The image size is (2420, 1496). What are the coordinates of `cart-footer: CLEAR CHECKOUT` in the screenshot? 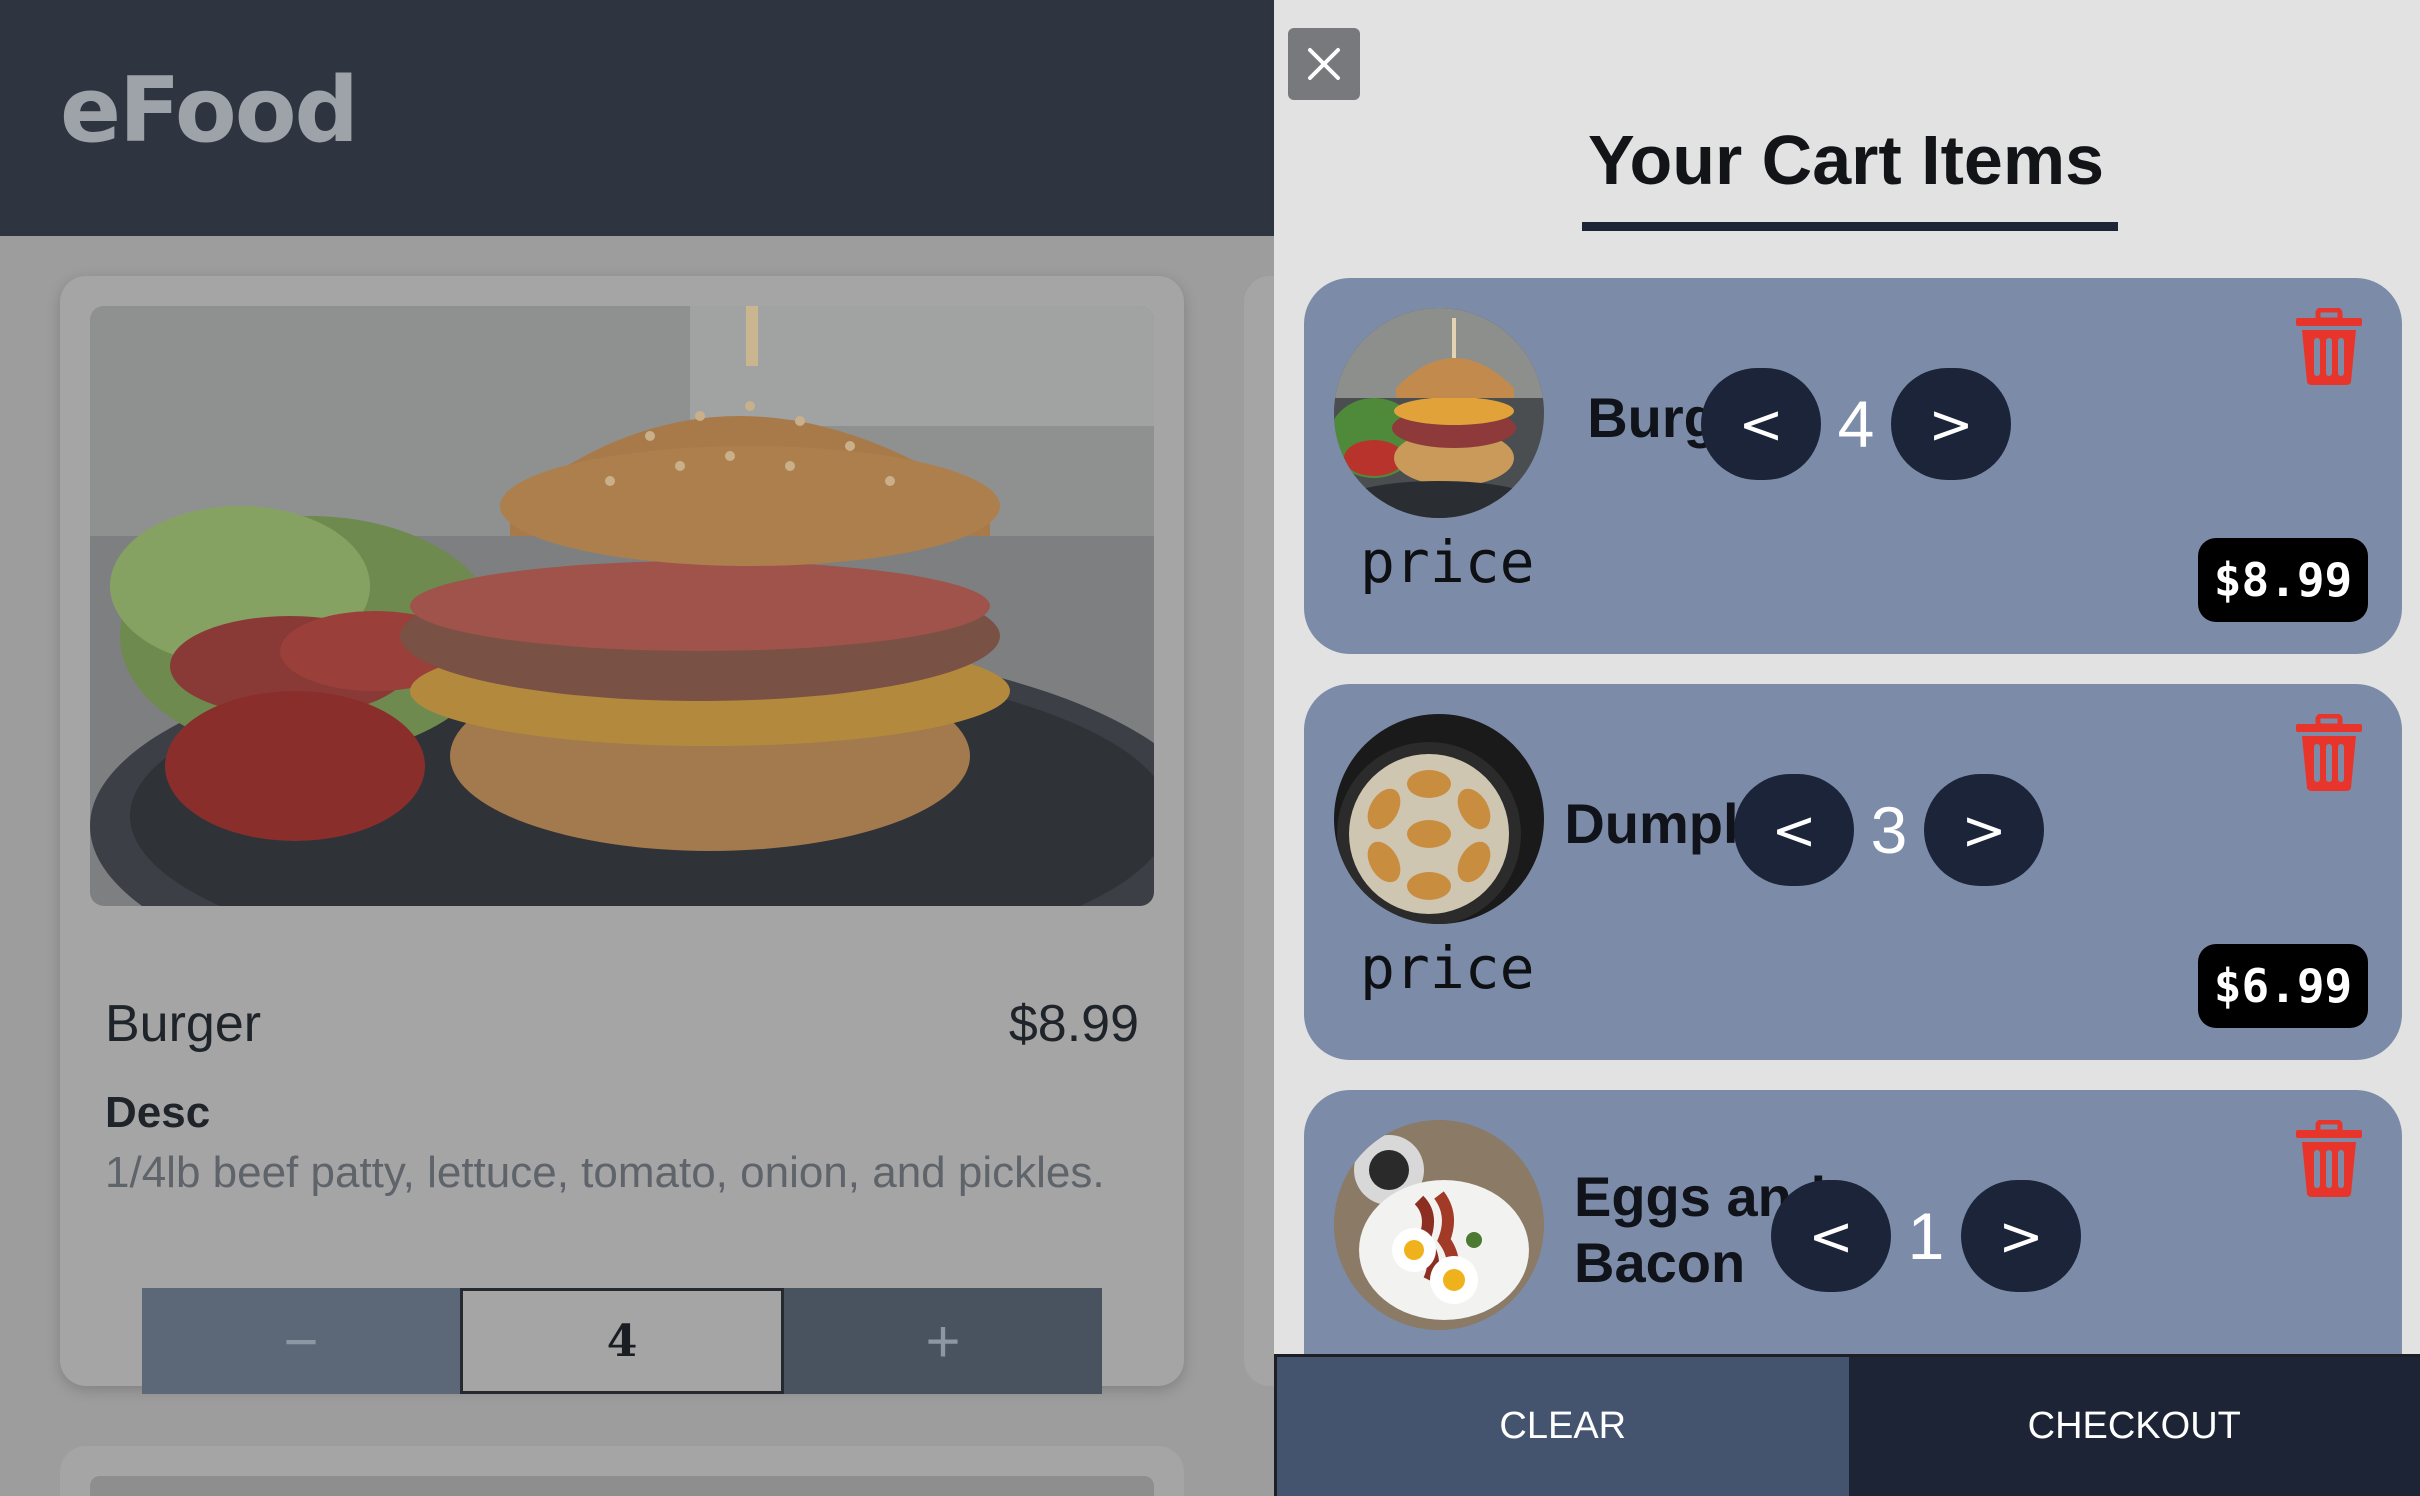 It's located at (1847, 1425).